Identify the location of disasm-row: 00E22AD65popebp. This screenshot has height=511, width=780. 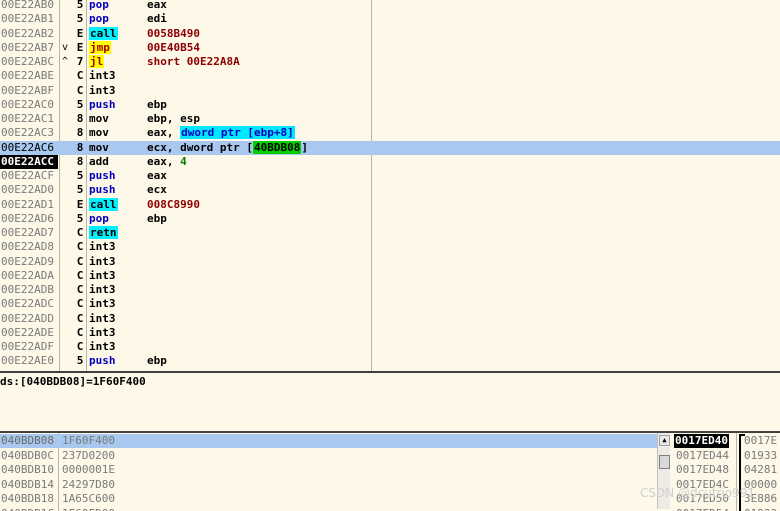
(390, 219).